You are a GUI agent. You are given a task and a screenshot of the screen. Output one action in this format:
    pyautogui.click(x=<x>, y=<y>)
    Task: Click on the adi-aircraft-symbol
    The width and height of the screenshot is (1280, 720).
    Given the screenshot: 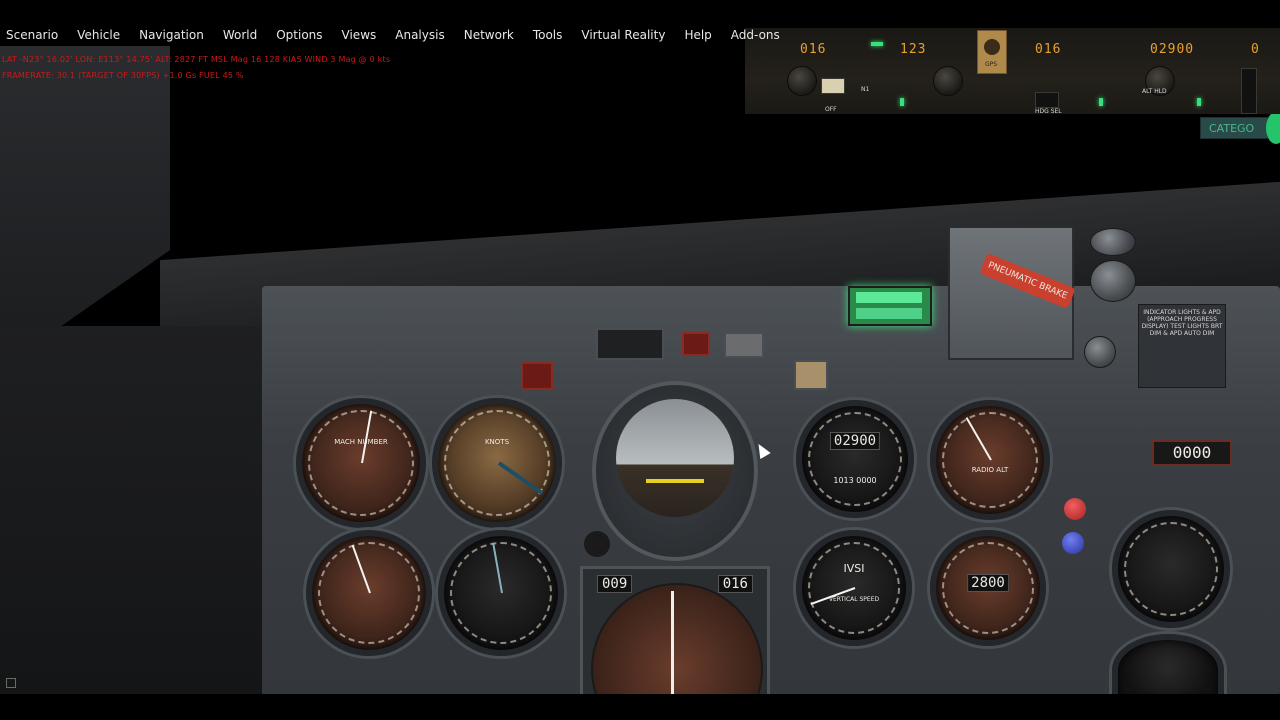 What is the action you would take?
    pyautogui.click(x=675, y=481)
    